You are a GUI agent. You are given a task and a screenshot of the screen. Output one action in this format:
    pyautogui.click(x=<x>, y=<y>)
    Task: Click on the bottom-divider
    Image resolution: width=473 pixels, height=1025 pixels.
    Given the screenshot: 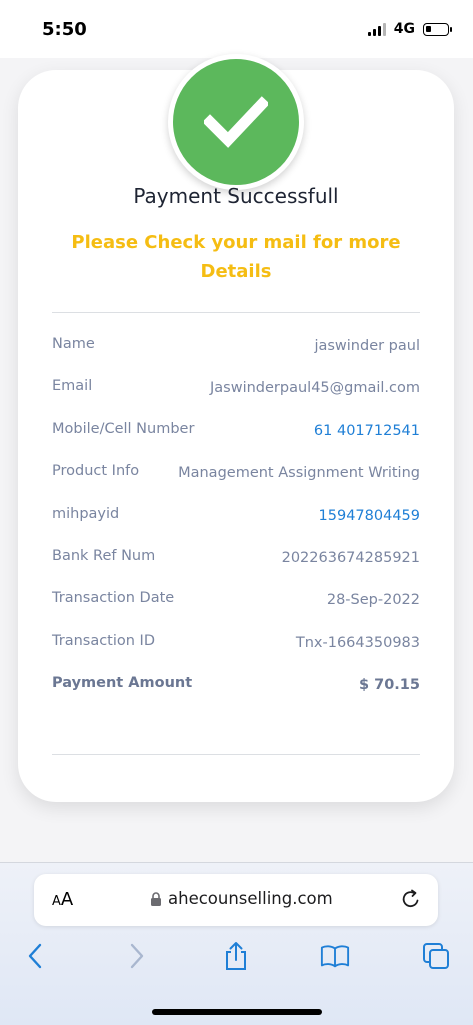 What is the action you would take?
    pyautogui.click(x=236, y=754)
    